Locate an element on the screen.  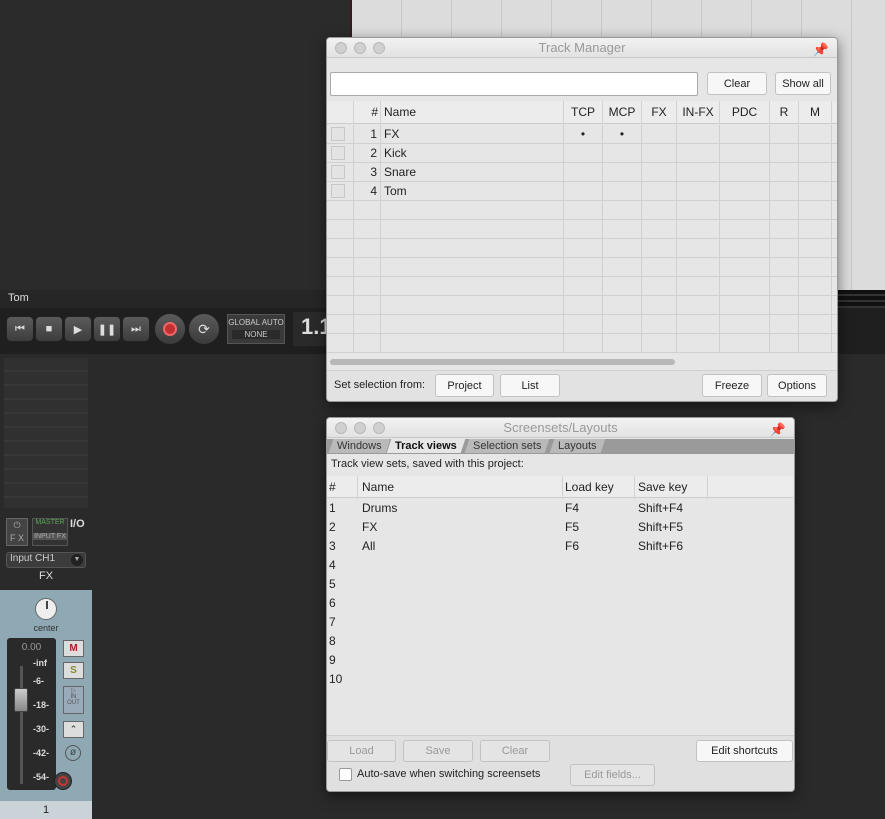
show-all-button: Show all is located at coordinates (803, 83).